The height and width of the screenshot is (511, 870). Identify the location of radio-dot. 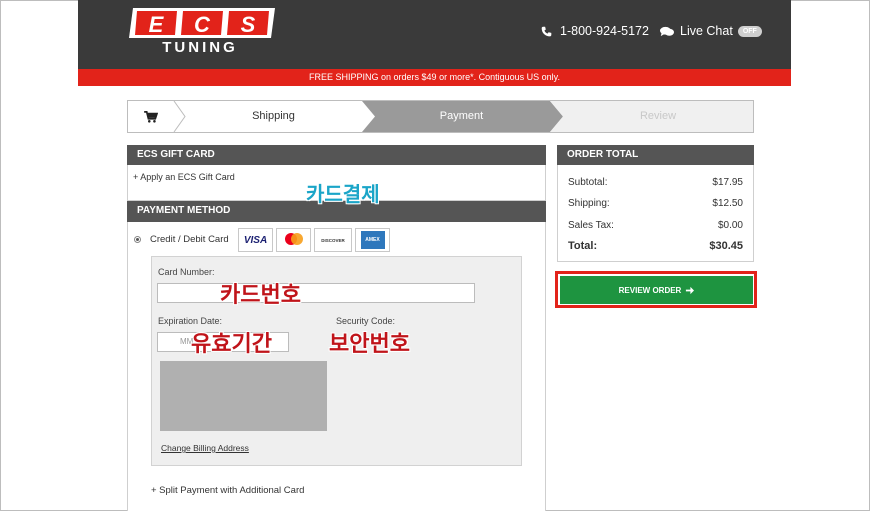
(137, 239).